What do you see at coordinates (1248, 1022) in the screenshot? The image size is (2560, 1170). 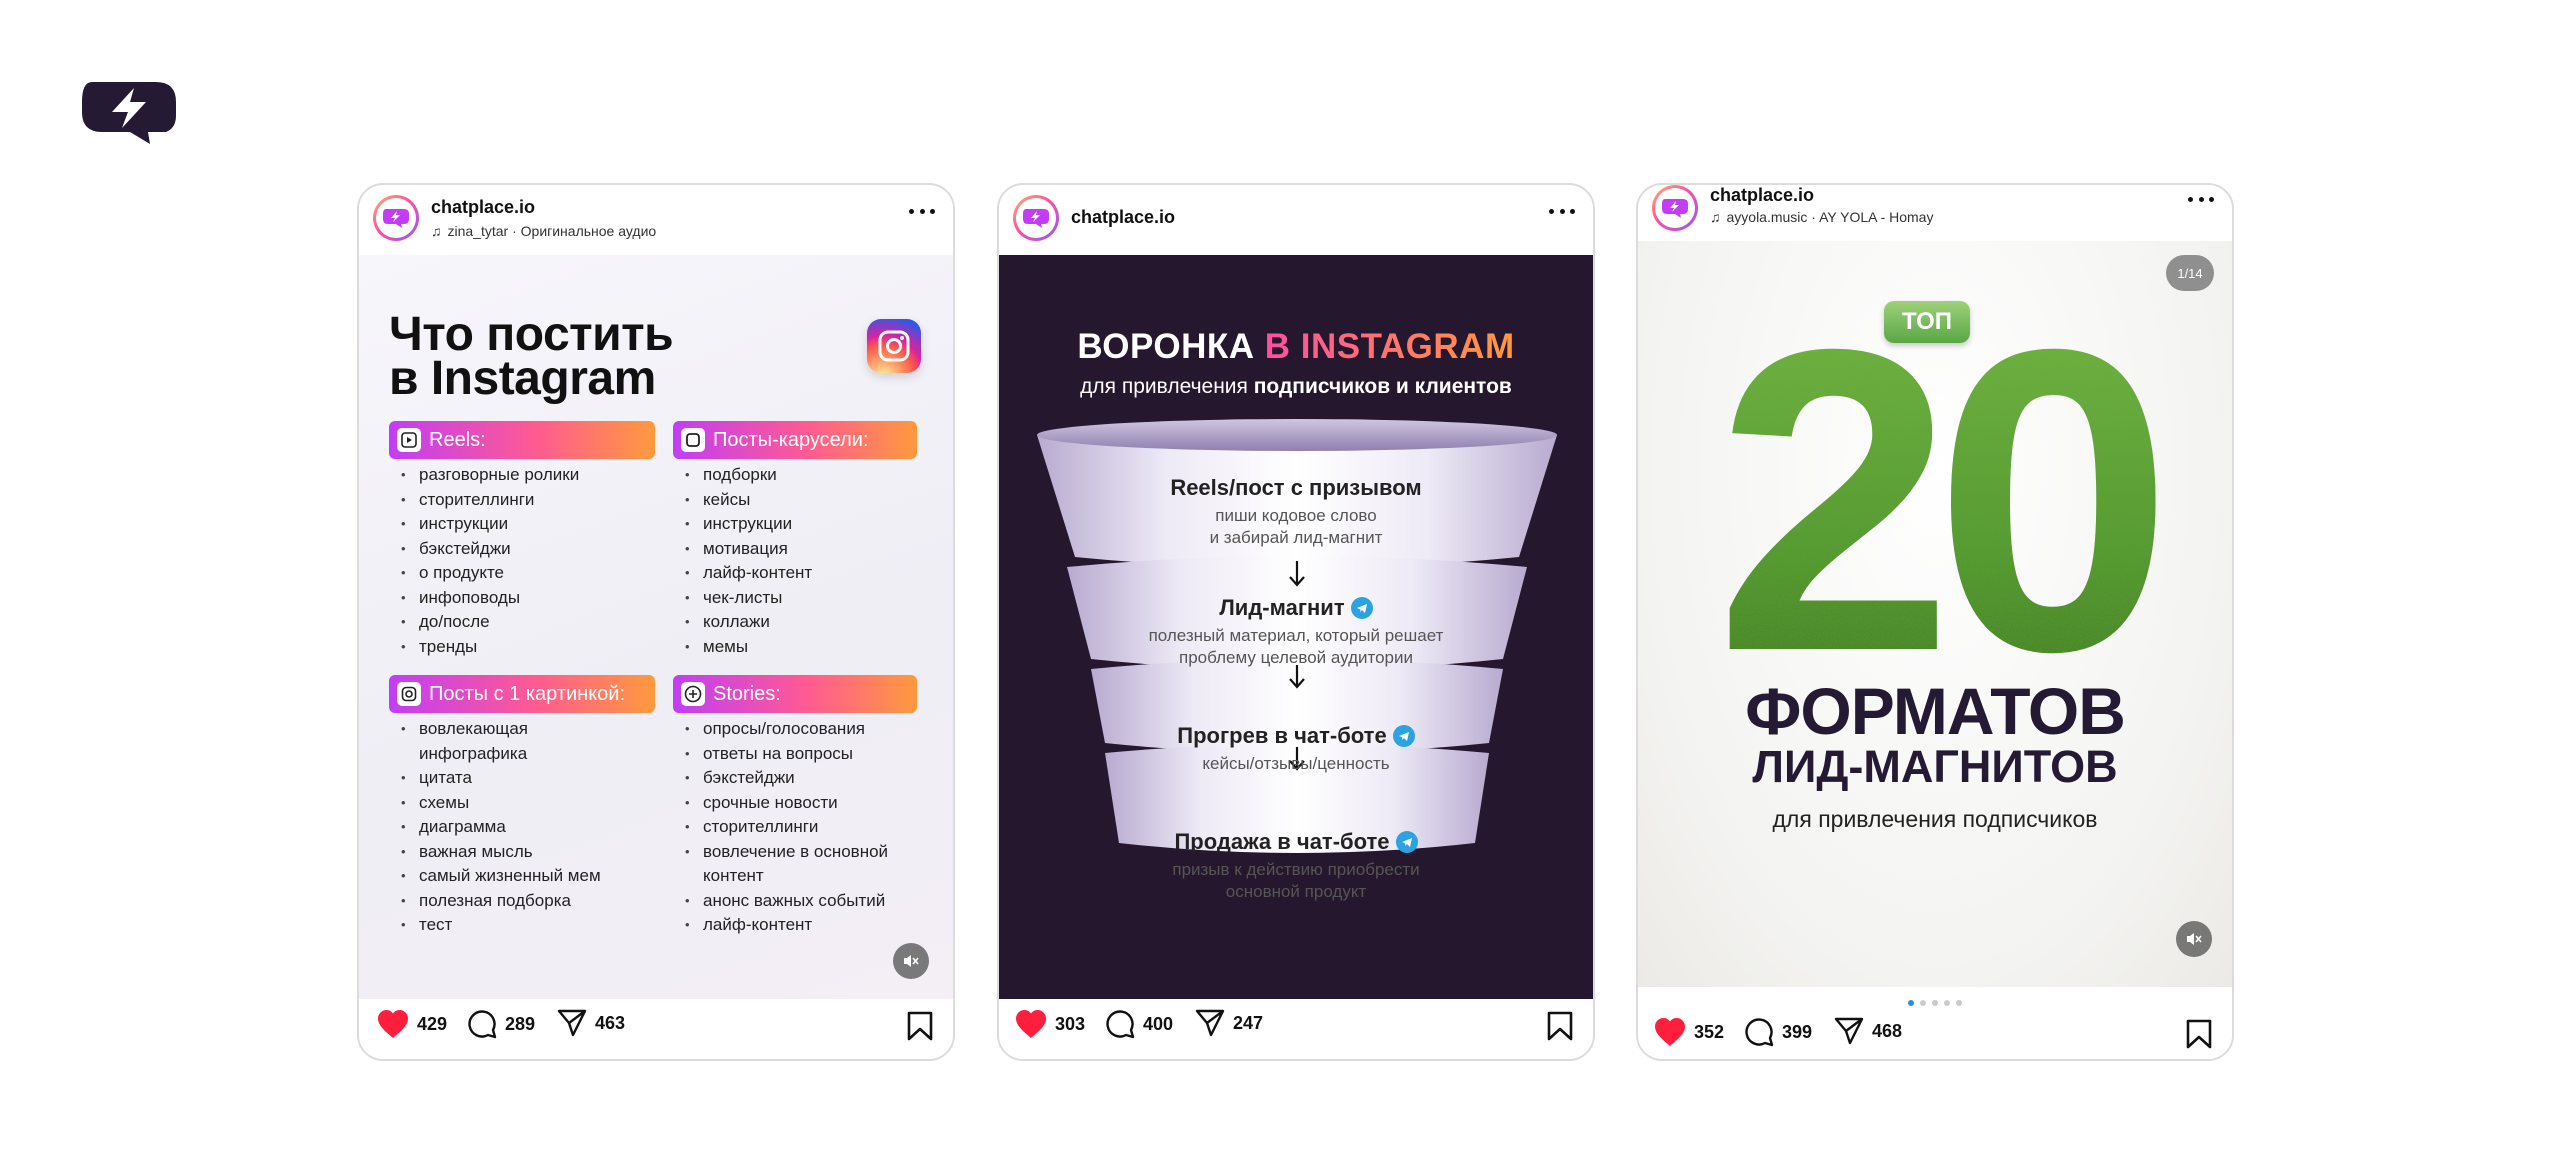 I see `shares-count: 247` at bounding box center [1248, 1022].